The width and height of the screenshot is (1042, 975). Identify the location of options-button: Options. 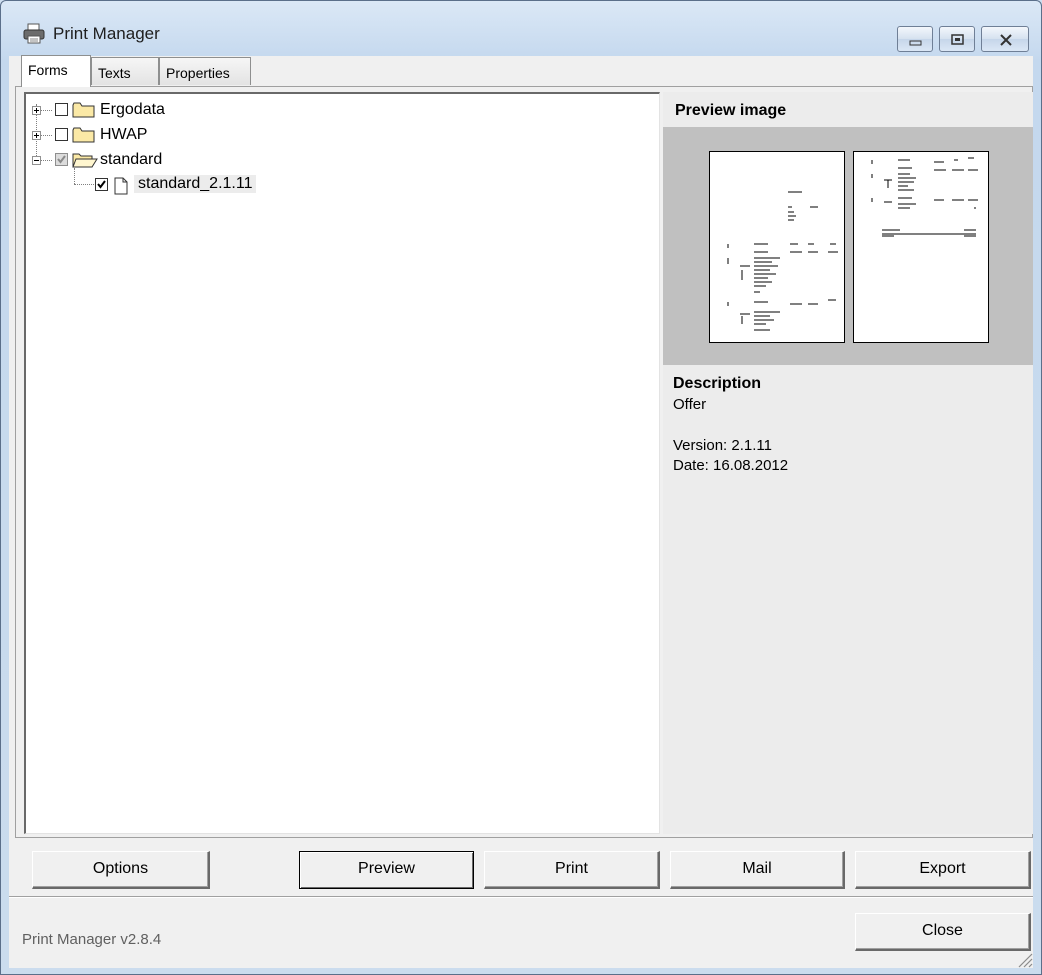
(121, 870).